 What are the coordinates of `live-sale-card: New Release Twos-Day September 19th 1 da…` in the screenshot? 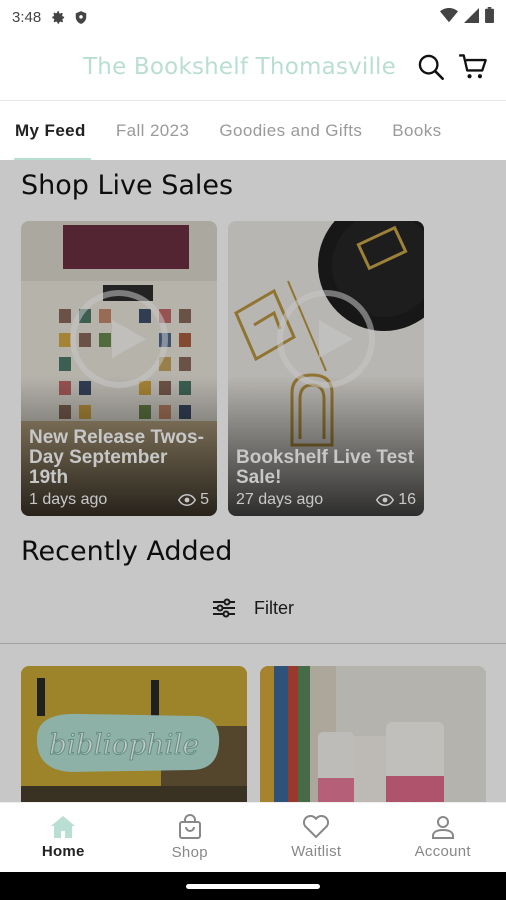 It's located at (119, 368).